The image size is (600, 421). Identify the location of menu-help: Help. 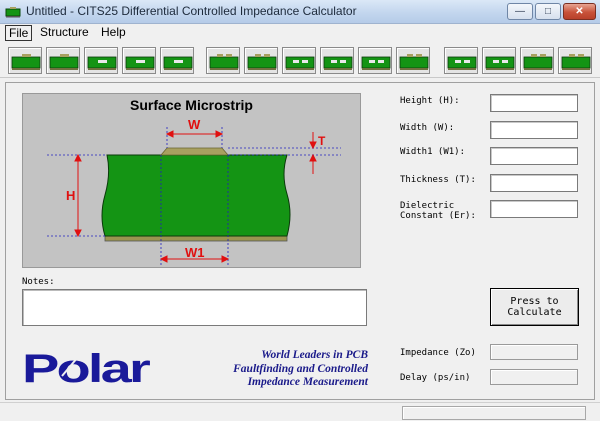
(113, 33).